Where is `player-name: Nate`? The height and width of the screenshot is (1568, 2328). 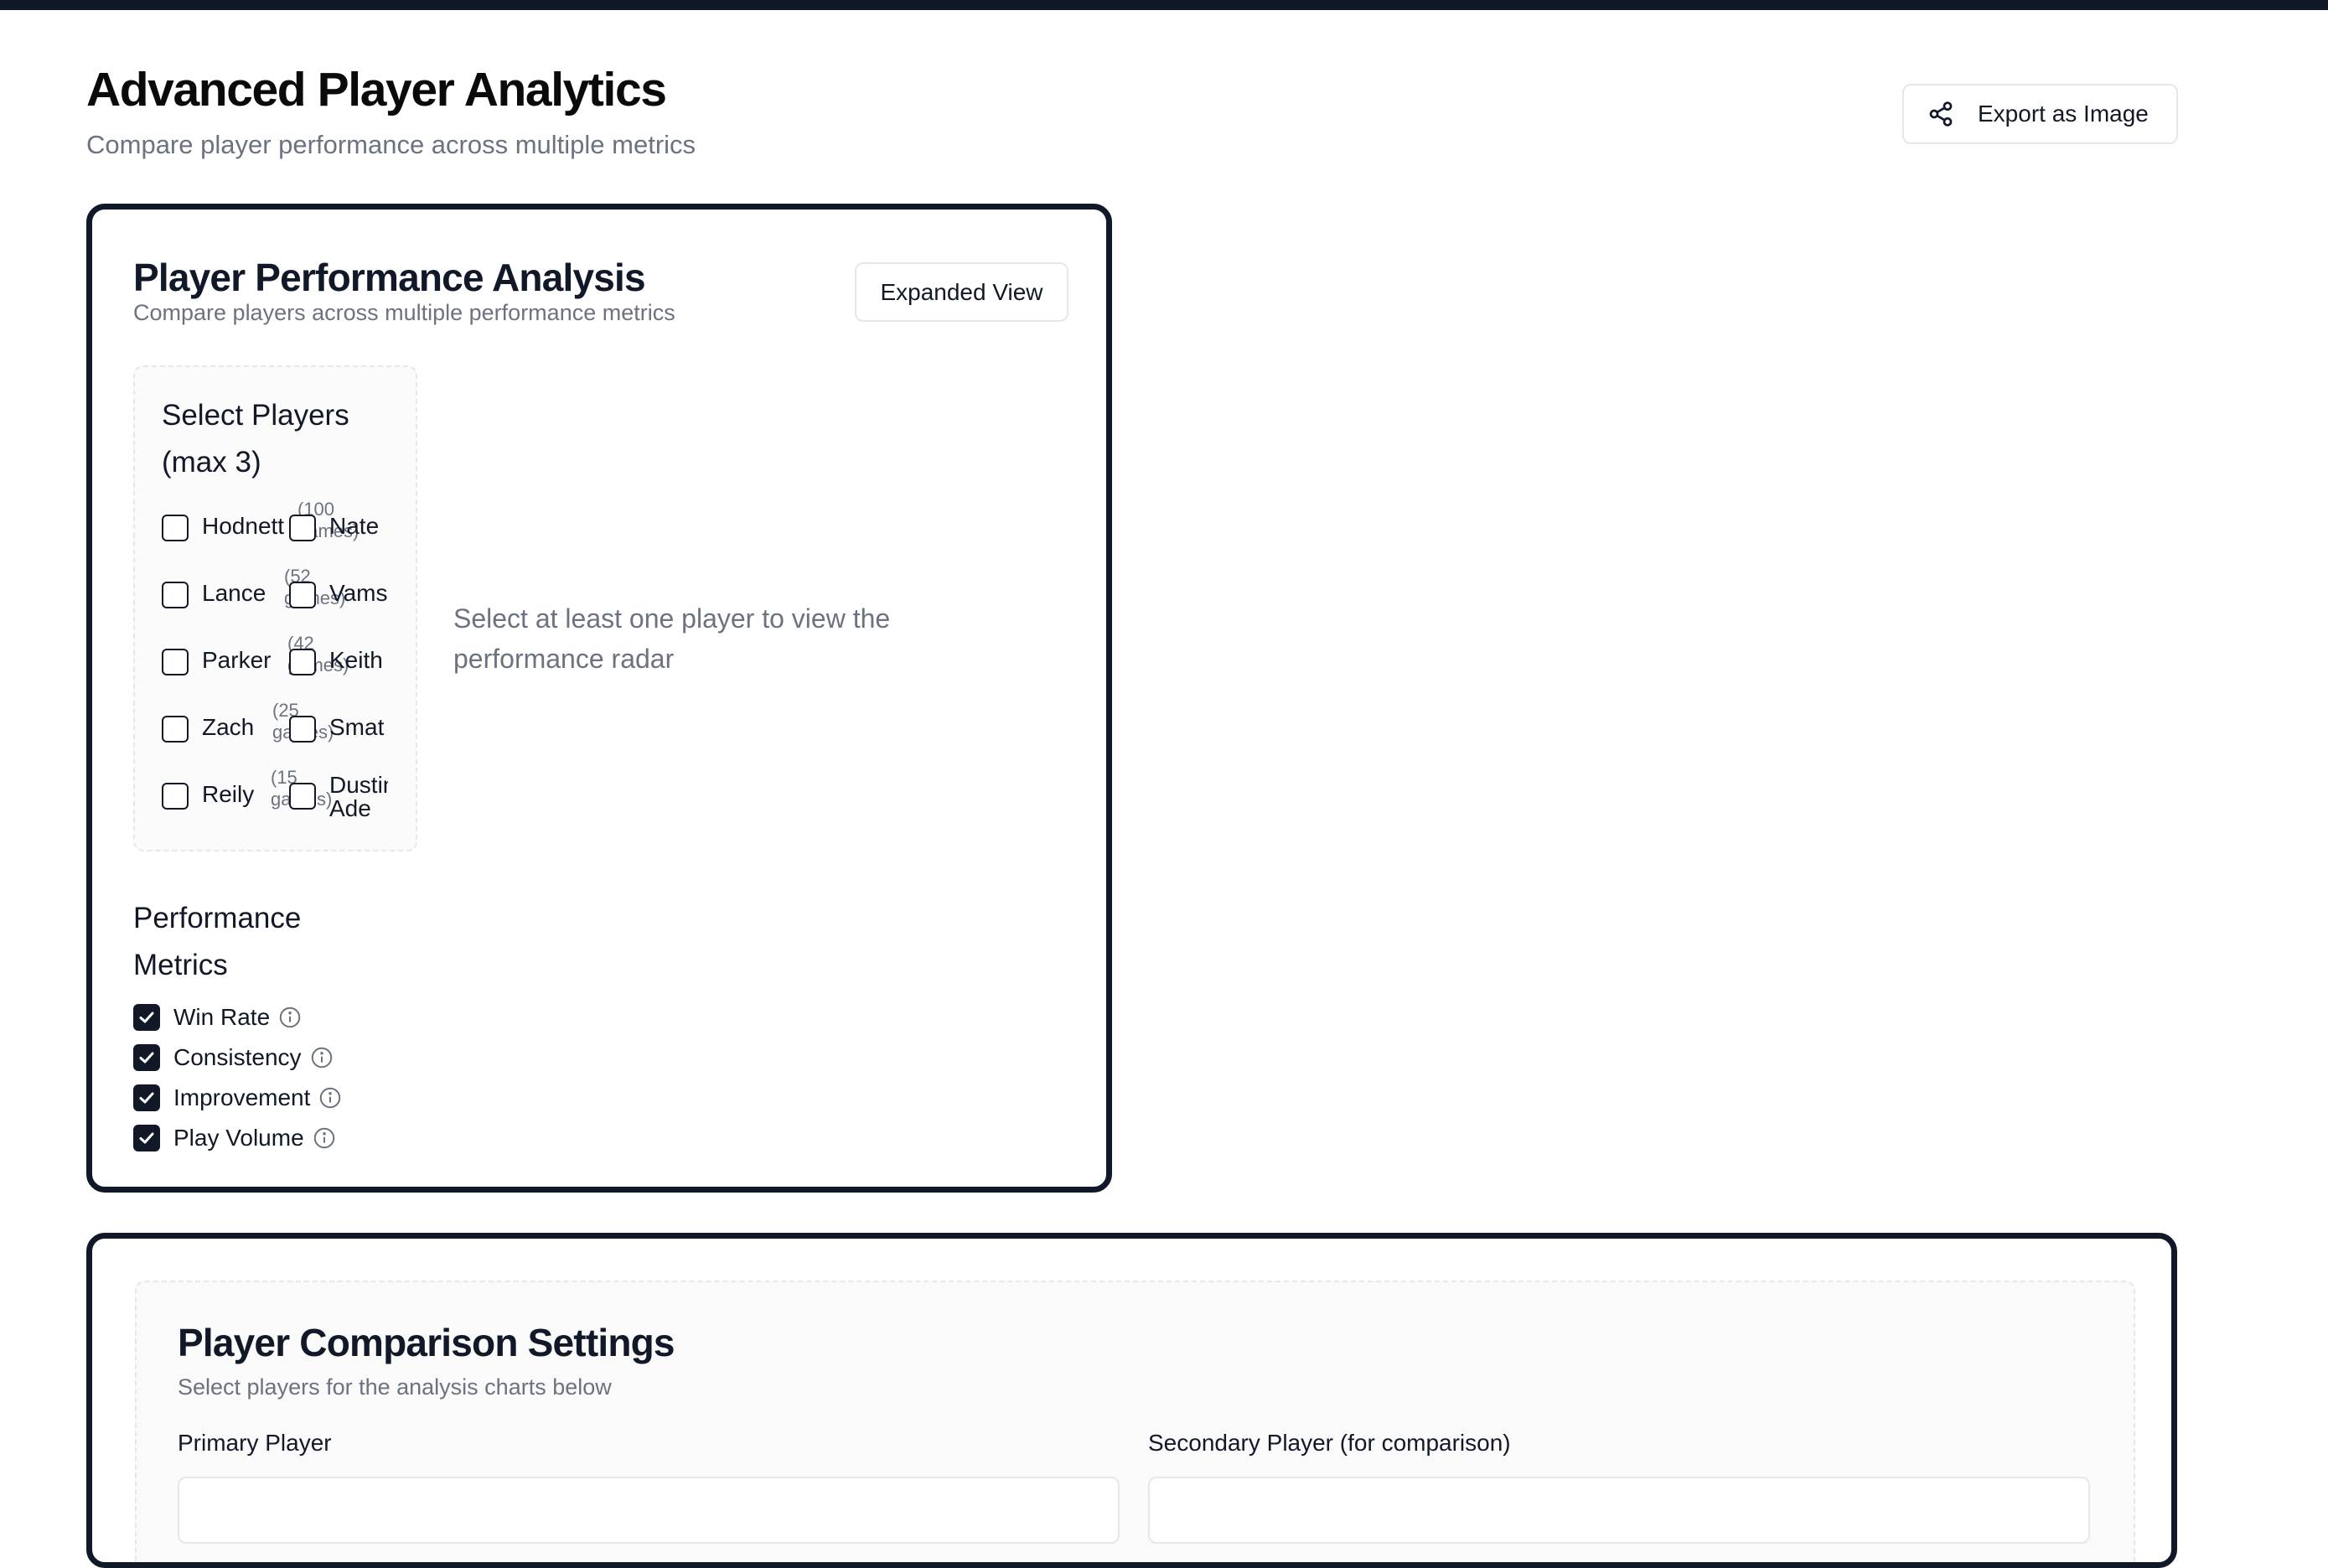 player-name: Nate is located at coordinates (354, 526).